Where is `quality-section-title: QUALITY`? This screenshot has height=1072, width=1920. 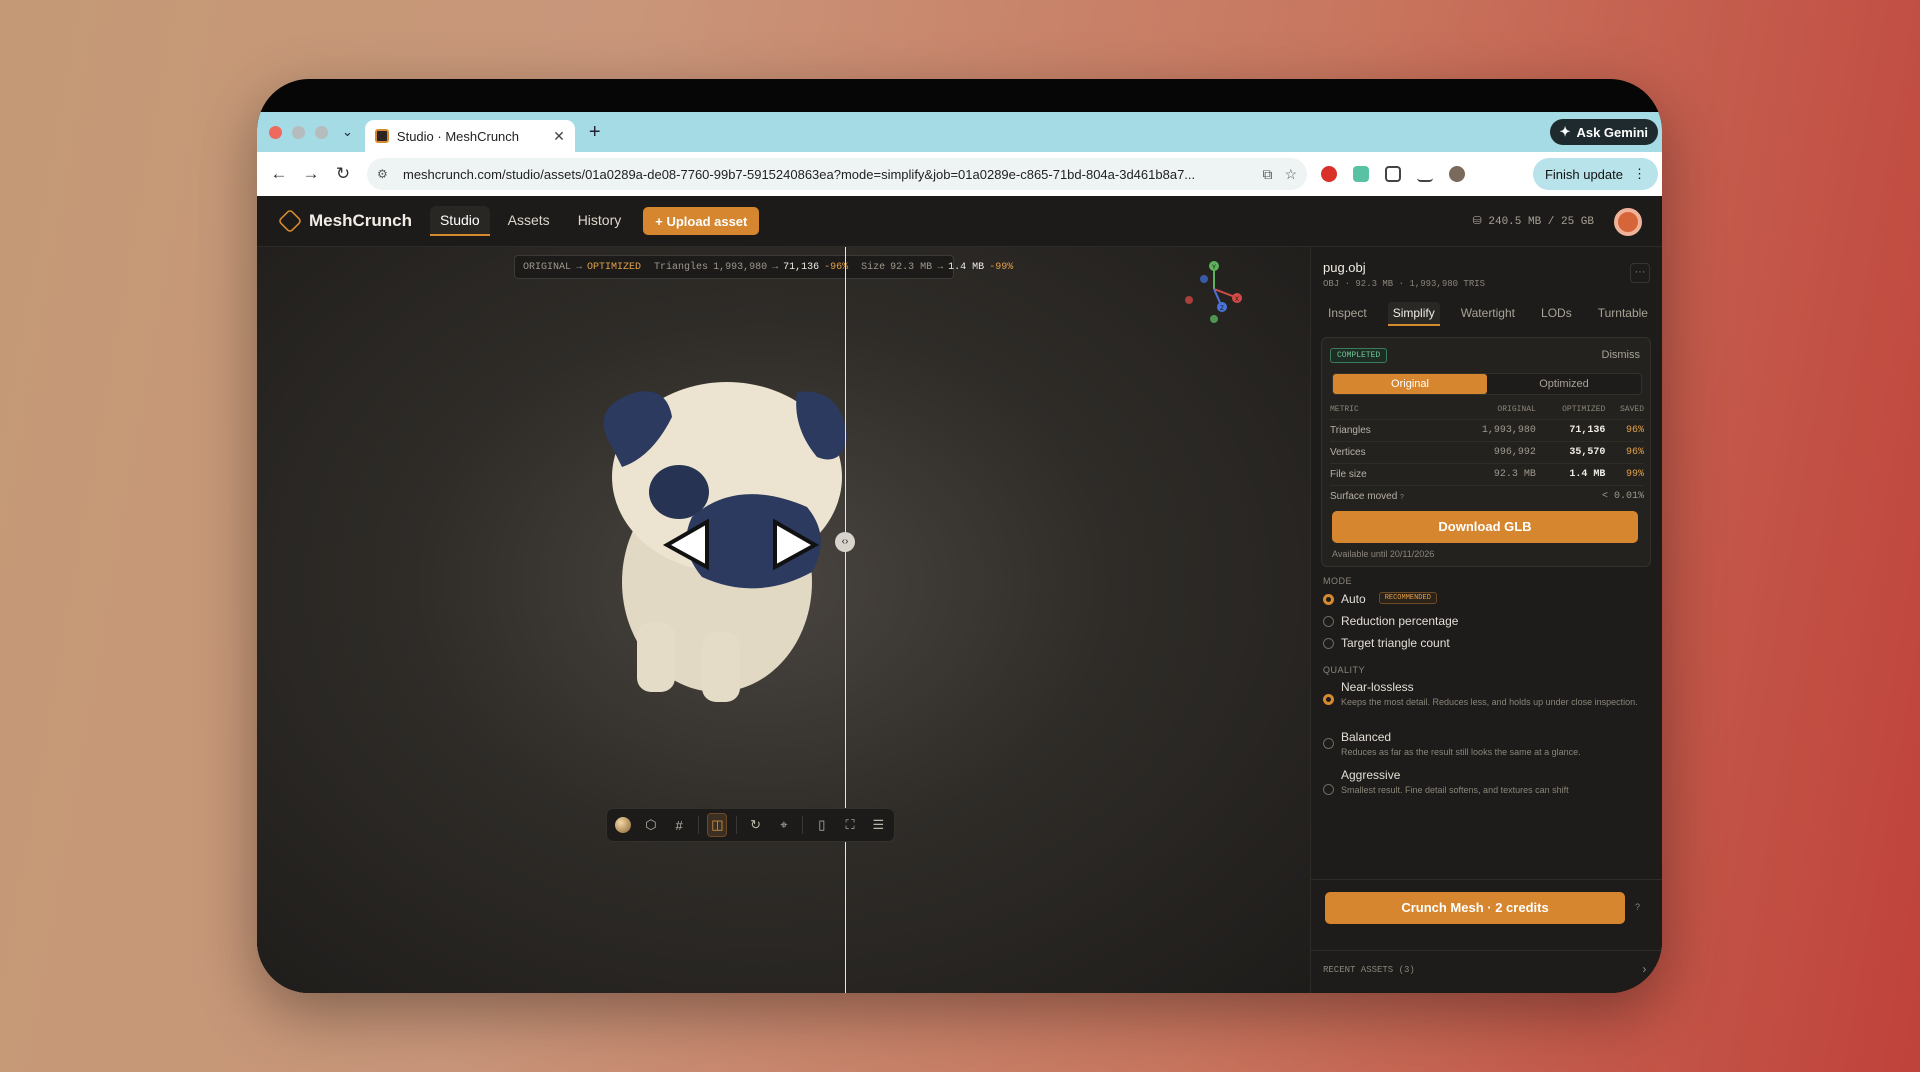 quality-section-title: QUALITY is located at coordinates (1344, 670).